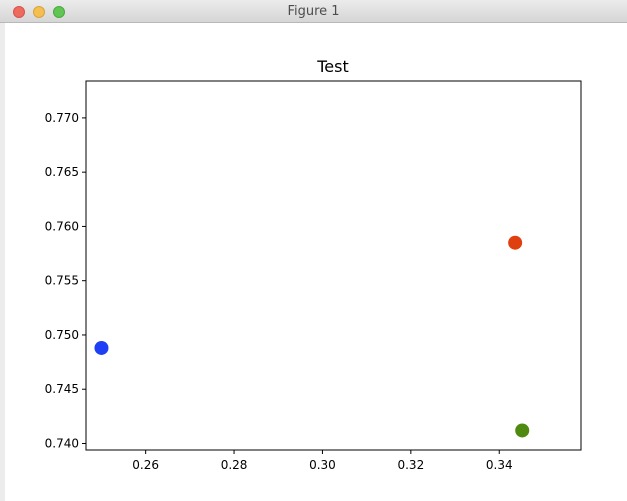 This screenshot has height=501, width=627. Describe the element at coordinates (62, 389) in the screenshot. I see `y-tick-label: 0.745` at that location.